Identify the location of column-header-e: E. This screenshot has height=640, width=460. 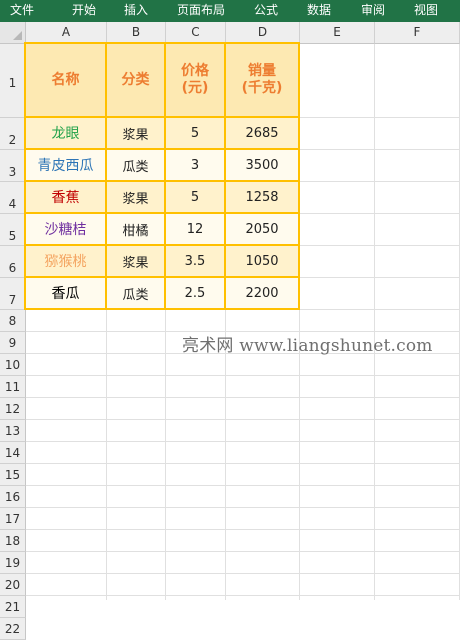
(337, 33).